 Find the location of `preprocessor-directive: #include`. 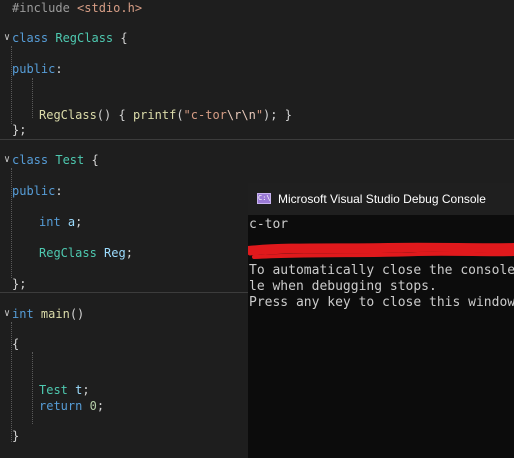

preprocessor-directive: #include is located at coordinates (41, 8).